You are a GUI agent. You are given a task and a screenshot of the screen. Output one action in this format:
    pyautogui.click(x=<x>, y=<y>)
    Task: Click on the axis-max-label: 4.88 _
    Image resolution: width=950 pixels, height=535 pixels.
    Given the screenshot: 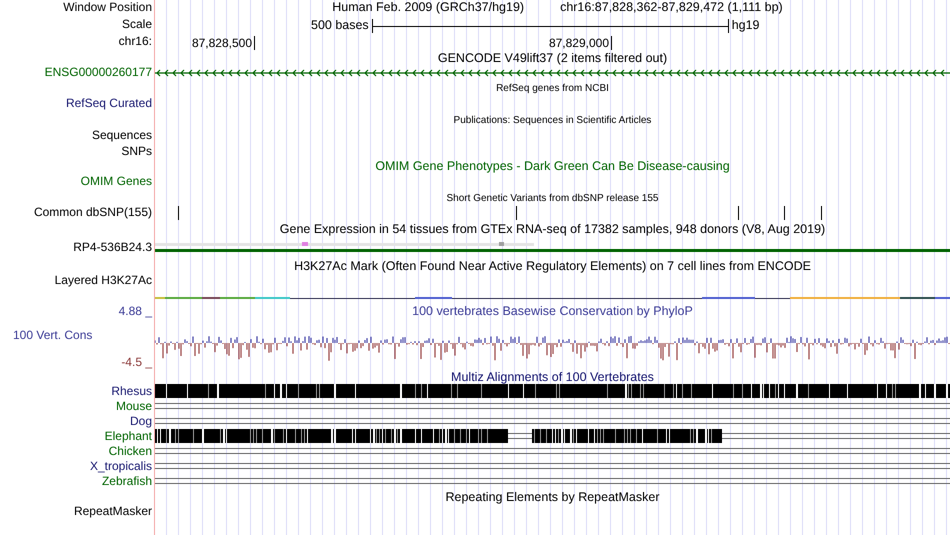 What is the action you would take?
    pyautogui.click(x=135, y=311)
    